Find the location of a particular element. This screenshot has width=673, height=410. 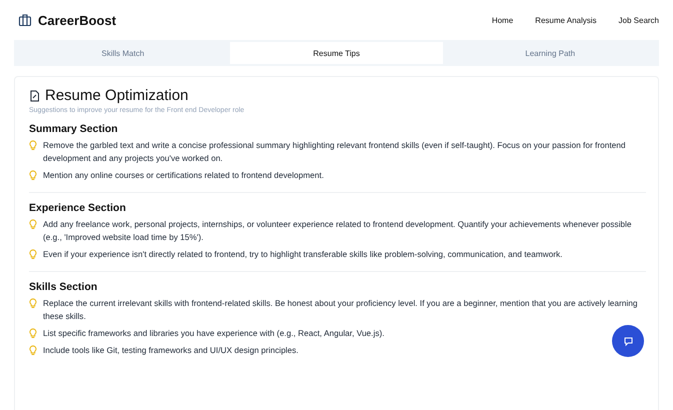

section-heading: Skills Section is located at coordinates (63, 287).